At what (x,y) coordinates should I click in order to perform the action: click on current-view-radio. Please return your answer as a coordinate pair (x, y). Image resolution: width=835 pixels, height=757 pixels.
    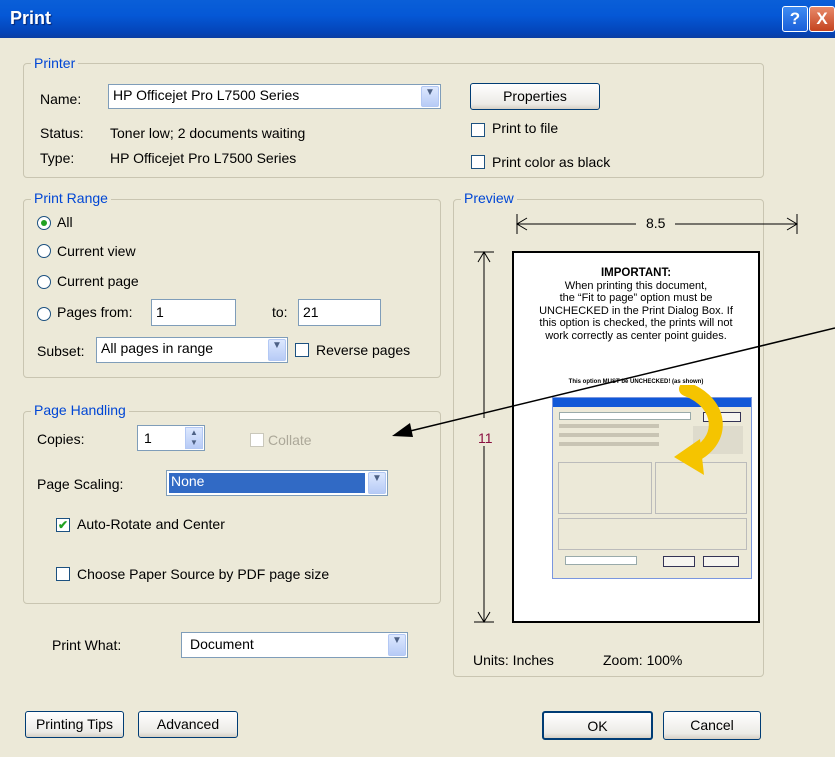
    Looking at the image, I should click on (44, 251).